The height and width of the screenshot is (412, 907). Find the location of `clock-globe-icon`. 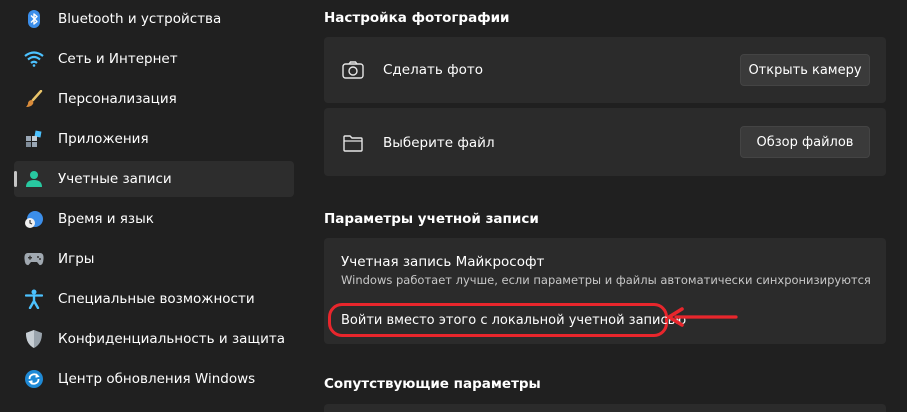

clock-globe-icon is located at coordinates (34, 219).